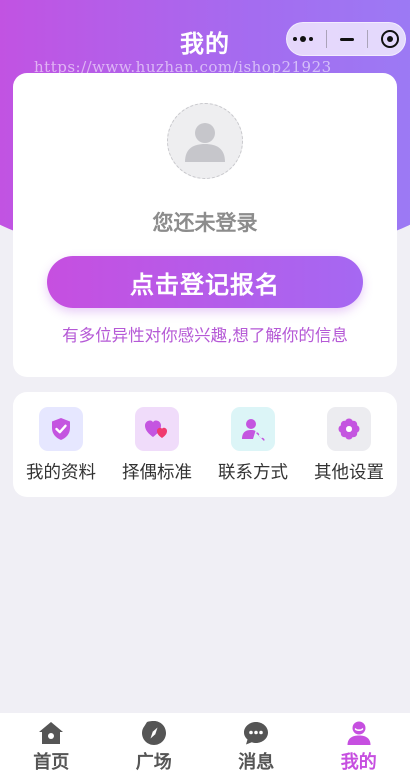  Describe the element at coordinates (205, 141) in the screenshot. I see `user-placeholder-icon` at that location.